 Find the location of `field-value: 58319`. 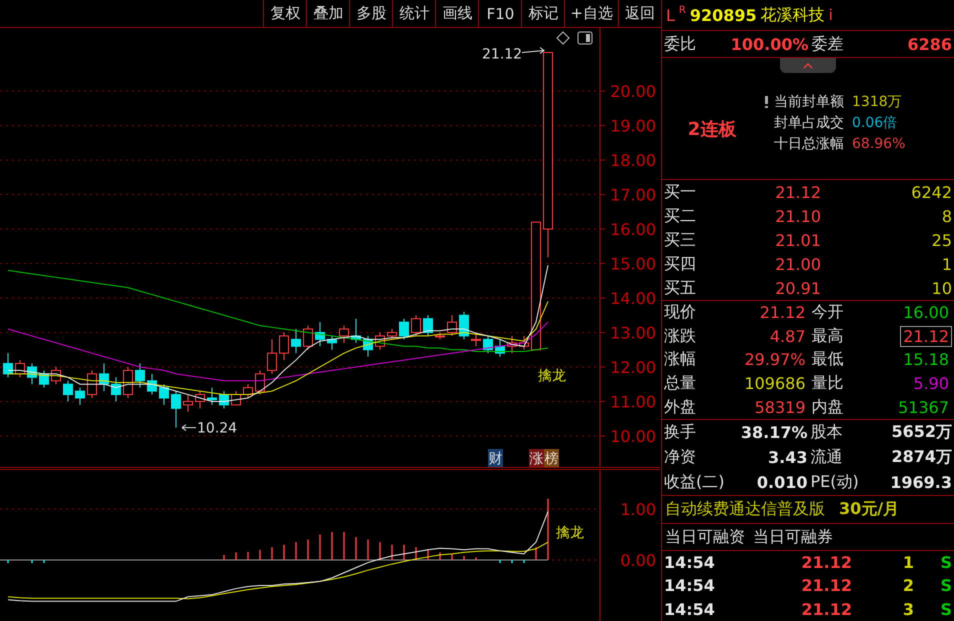

field-value: 58319 is located at coordinates (780, 407).